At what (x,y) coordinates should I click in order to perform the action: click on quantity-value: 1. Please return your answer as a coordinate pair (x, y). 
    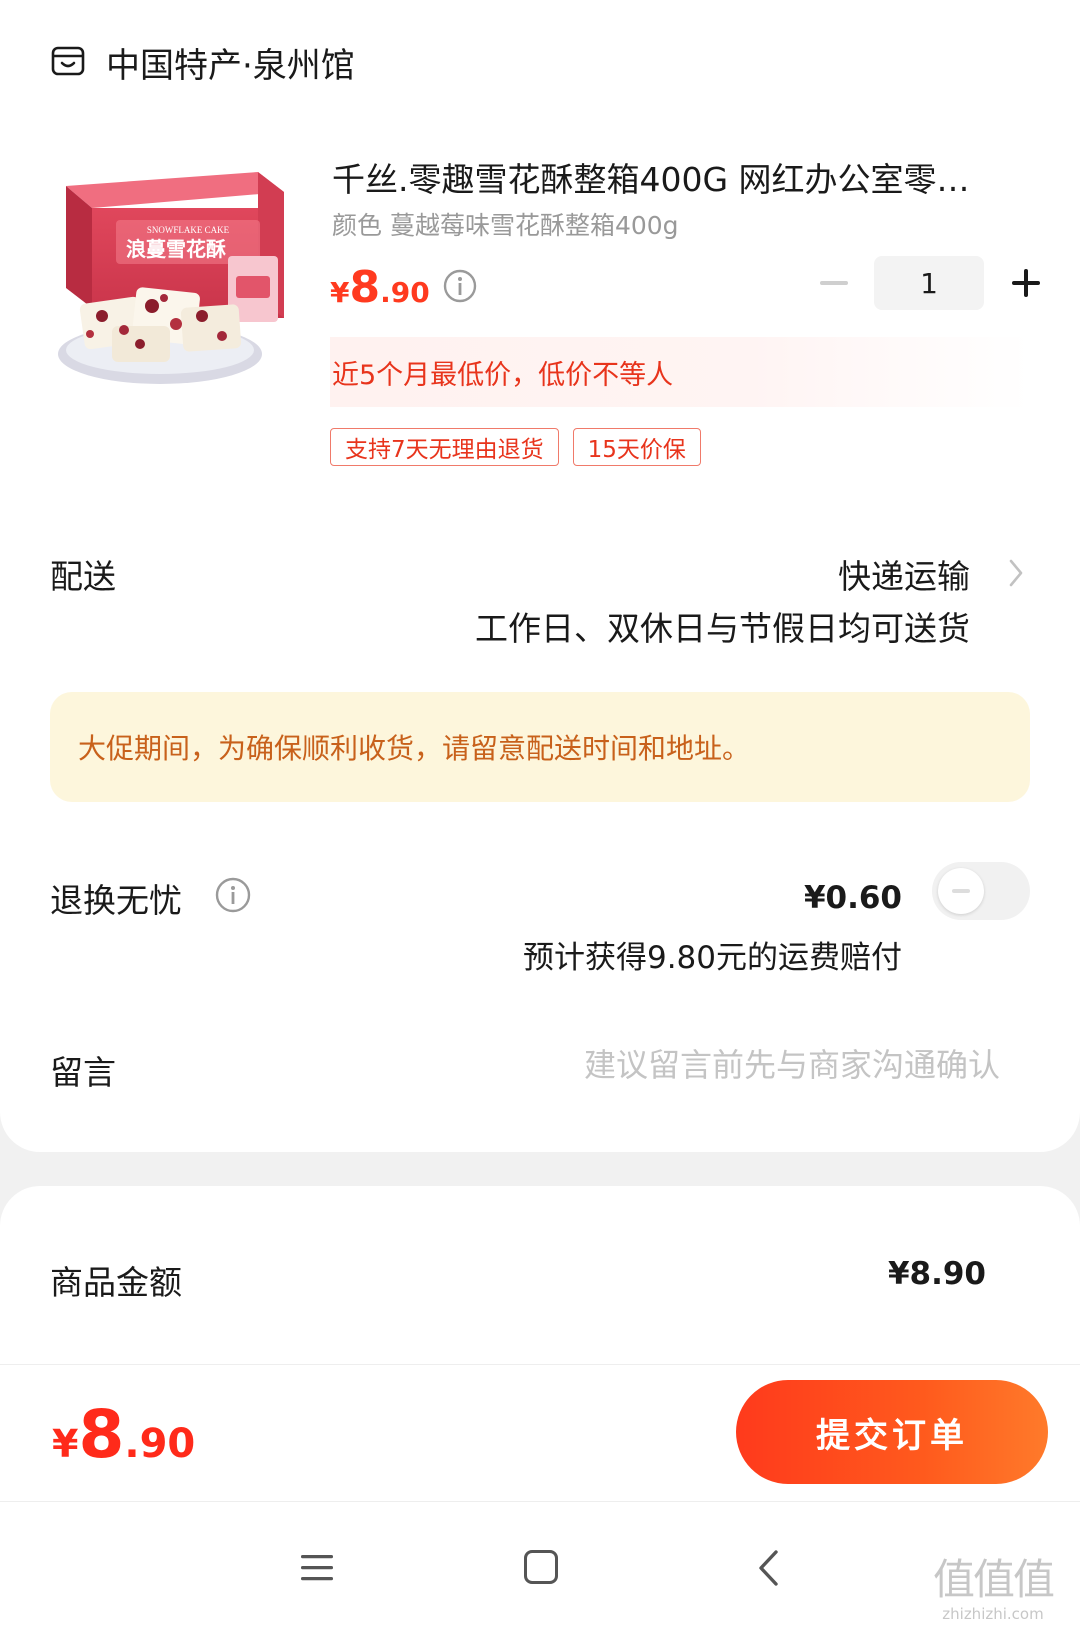
    Looking at the image, I should click on (929, 283).